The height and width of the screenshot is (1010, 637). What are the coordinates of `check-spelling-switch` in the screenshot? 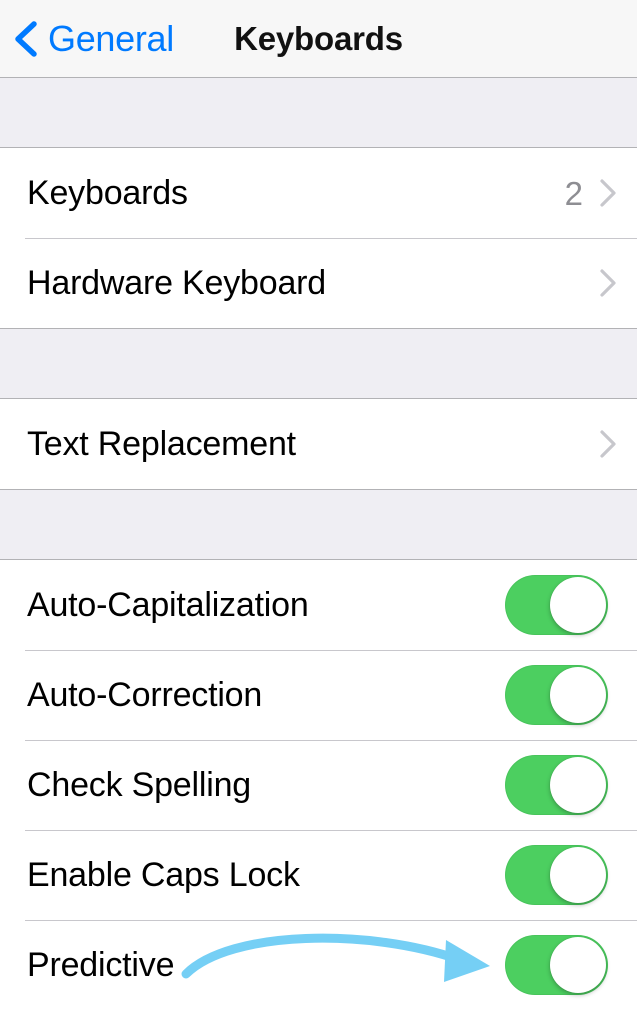 It's located at (556, 785).